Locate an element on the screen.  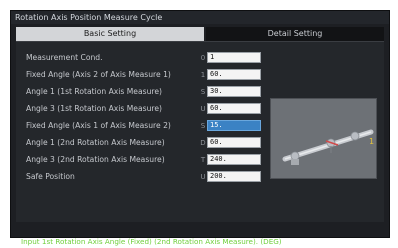
field-label: Safe Position is located at coordinates (50, 176).